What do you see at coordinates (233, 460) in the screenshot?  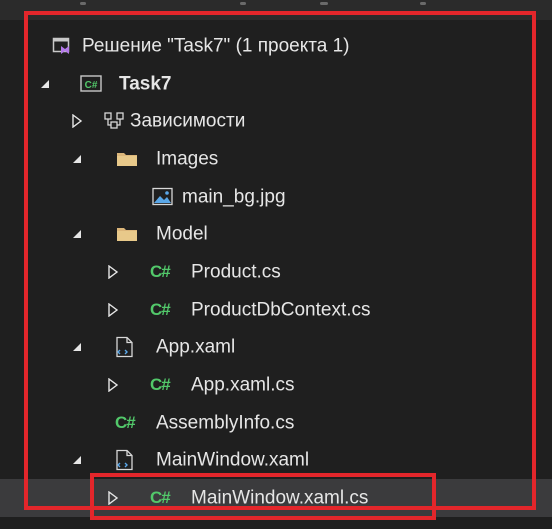 I see `mainwindow-xaml-label: MainWindow.xaml` at bounding box center [233, 460].